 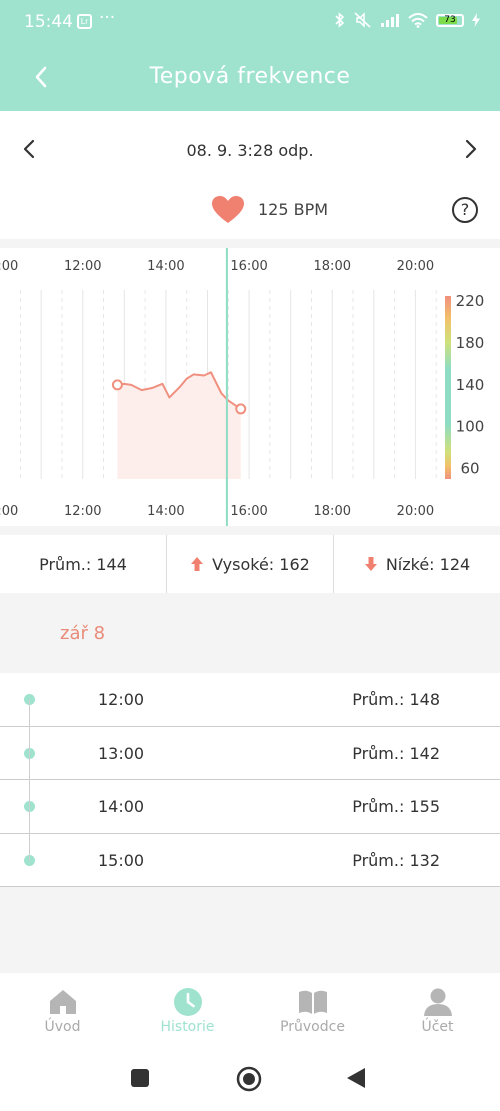 What do you see at coordinates (470, 301) in the screenshot?
I see `y-tick-label: 220` at bounding box center [470, 301].